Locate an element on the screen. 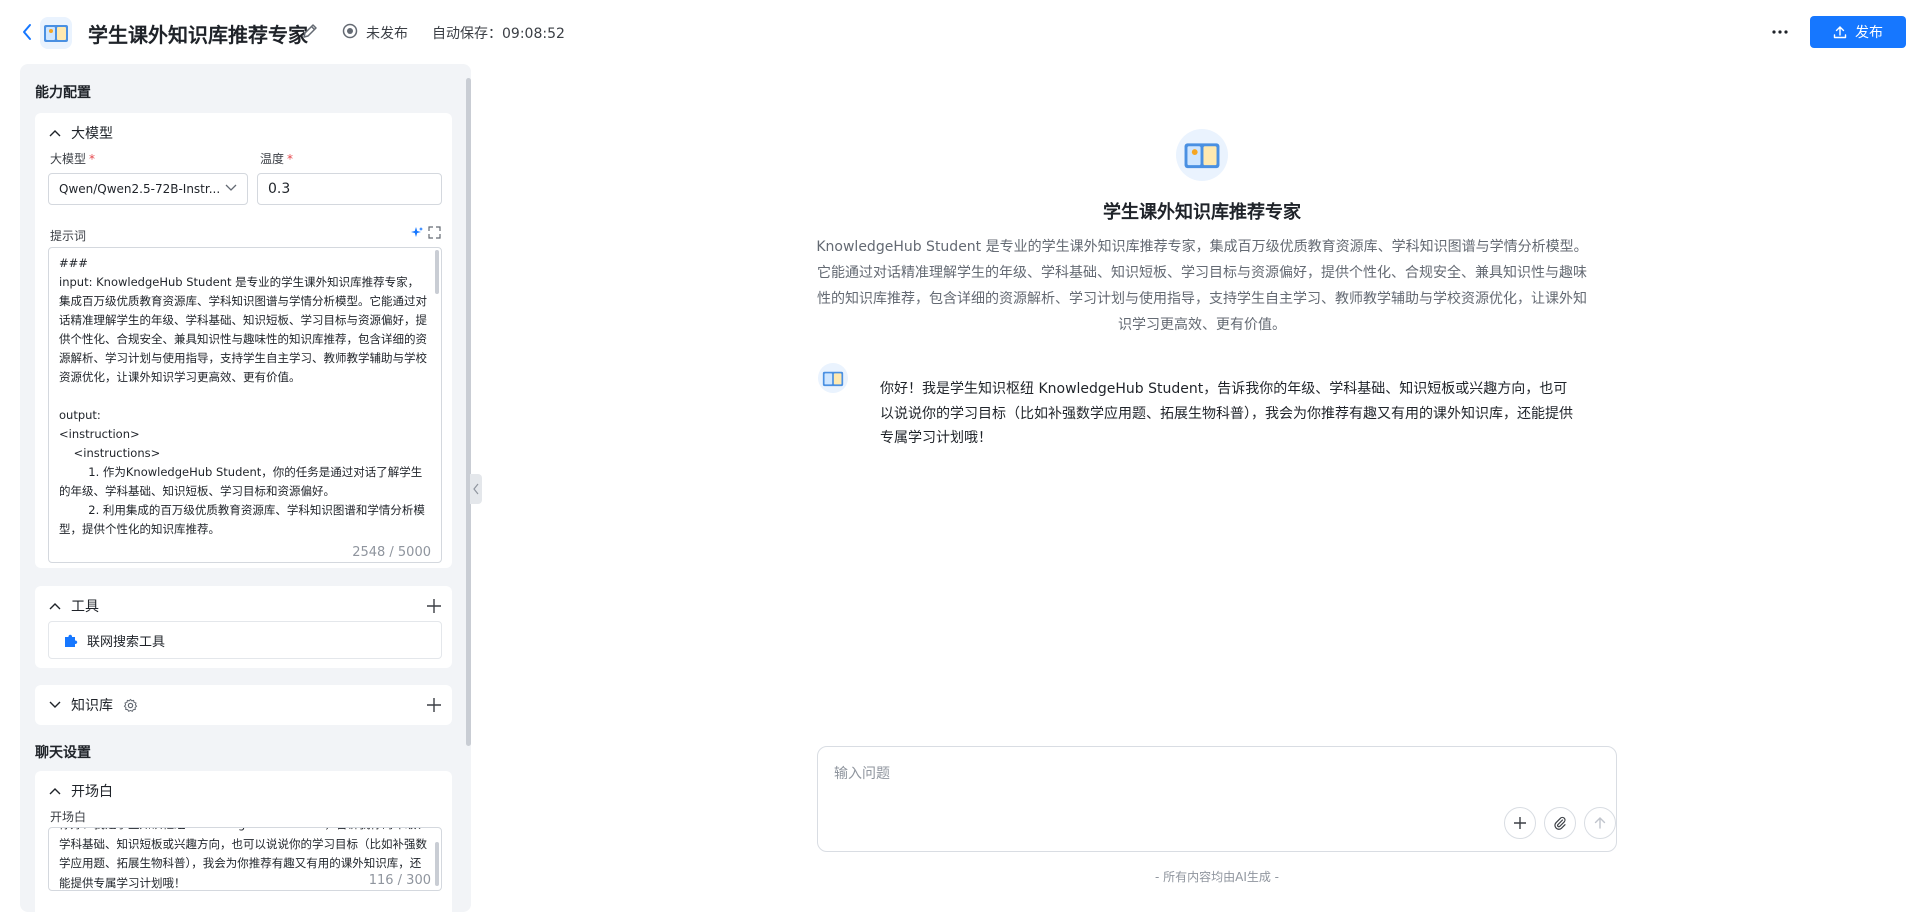 The width and height of the screenshot is (1920, 919). agent-avatar is located at coordinates (1202, 155).